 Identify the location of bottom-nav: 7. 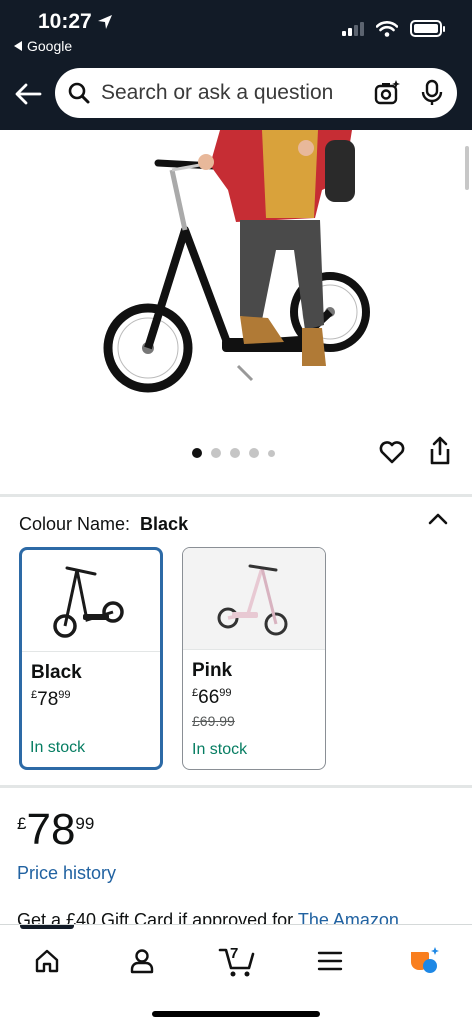
(236, 974).